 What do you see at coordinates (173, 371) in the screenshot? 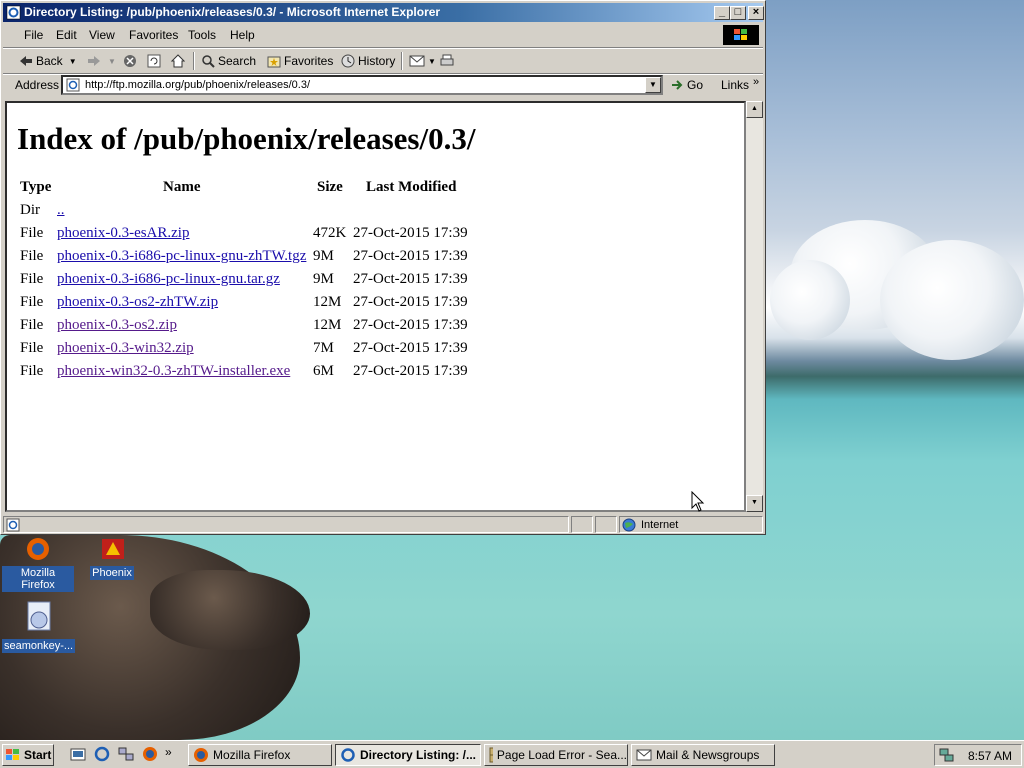
I see `file-link: phoenix-win32-0.3-zhTW-installer.exe` at bounding box center [173, 371].